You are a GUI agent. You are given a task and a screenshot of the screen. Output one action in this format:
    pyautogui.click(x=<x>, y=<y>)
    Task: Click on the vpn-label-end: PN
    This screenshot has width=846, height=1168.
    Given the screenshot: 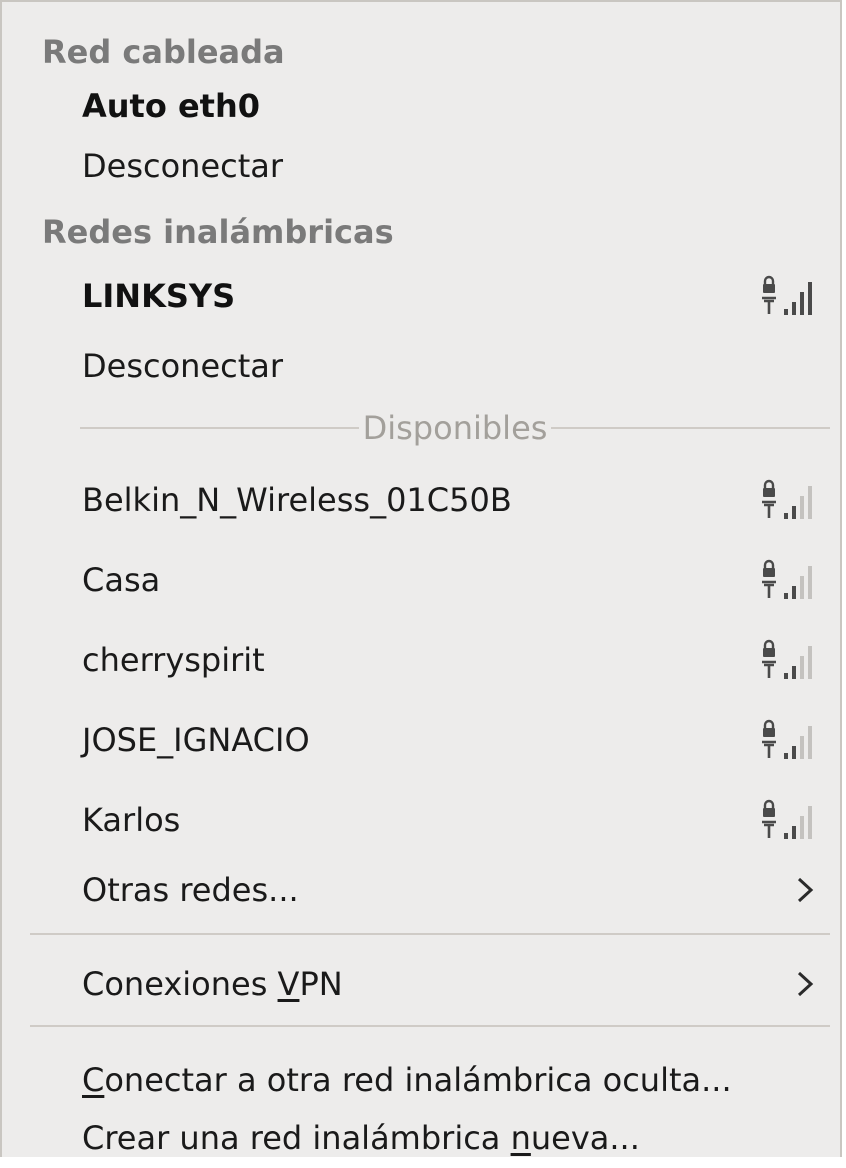 What is the action you would take?
    pyautogui.click(x=321, y=984)
    